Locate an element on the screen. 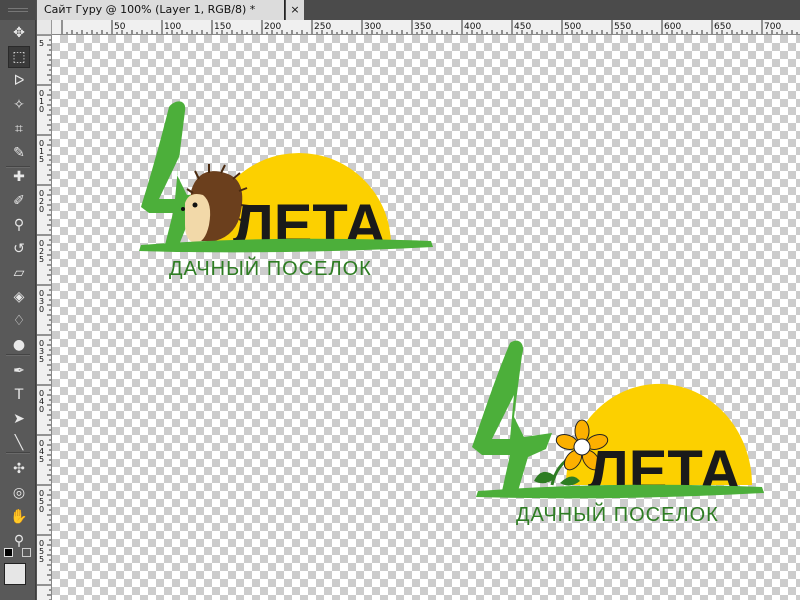 The width and height of the screenshot is (800, 600). ruler-label: 50 is located at coordinates (120, 27).